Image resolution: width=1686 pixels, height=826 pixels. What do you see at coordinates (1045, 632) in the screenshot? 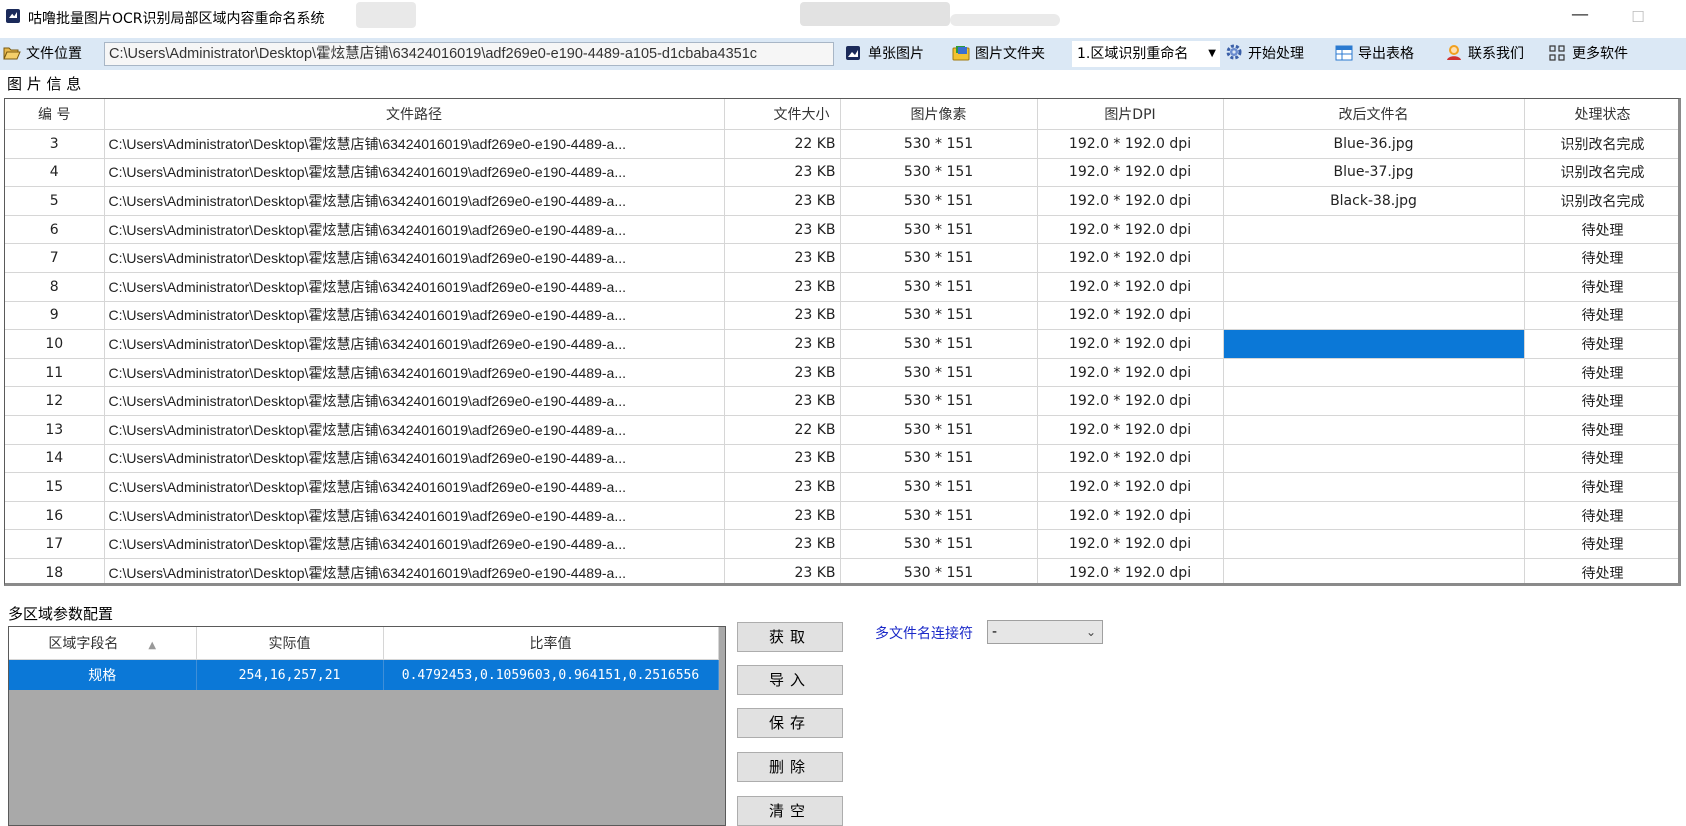
I see `connector-select: - ⌄` at bounding box center [1045, 632].